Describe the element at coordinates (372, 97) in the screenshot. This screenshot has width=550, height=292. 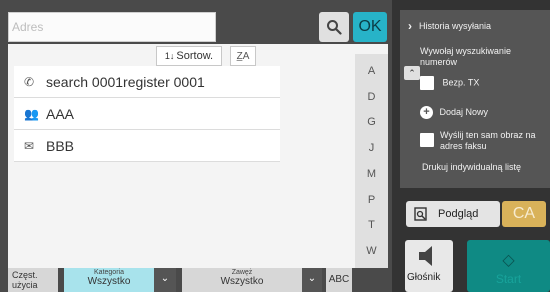
I see `index-letter-d: D` at that location.